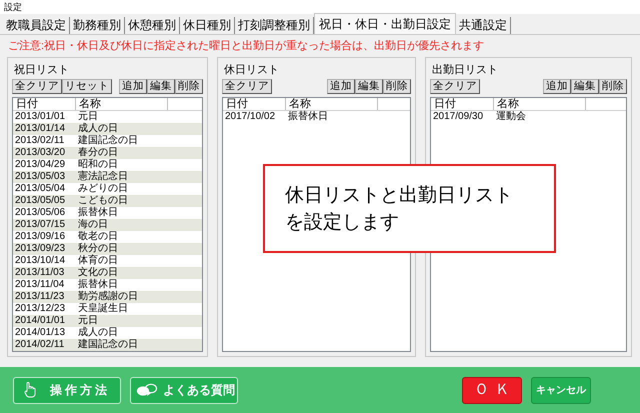 This screenshot has height=413, width=640. What do you see at coordinates (40, 321) in the screenshot?
I see `table-cell-text: 2014/01/01` at bounding box center [40, 321].